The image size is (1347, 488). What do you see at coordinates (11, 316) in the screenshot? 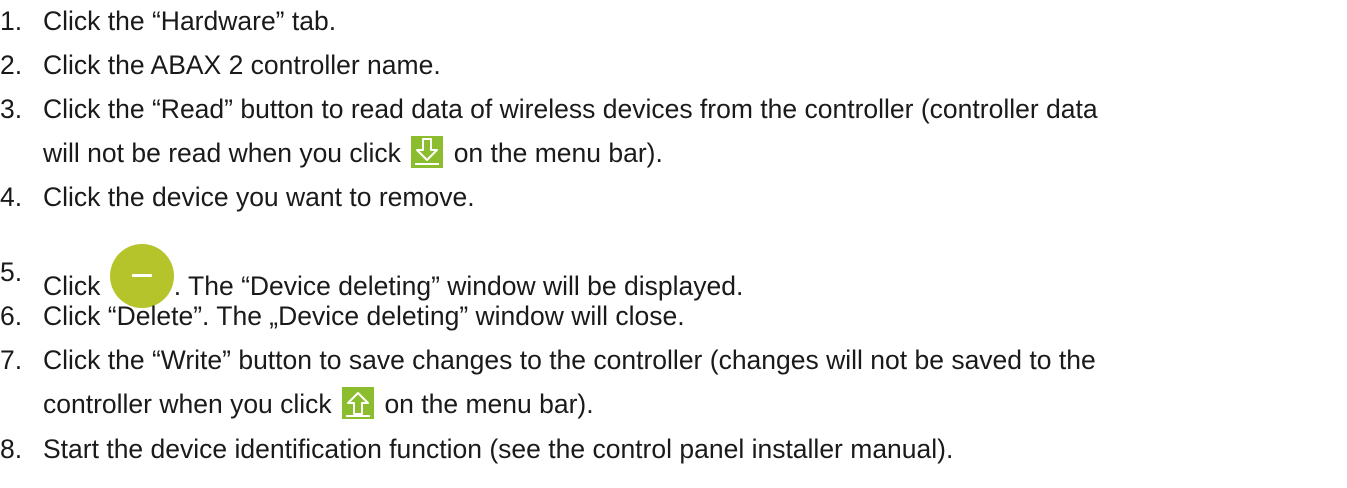
I see `step-number: 6.` at bounding box center [11, 316].